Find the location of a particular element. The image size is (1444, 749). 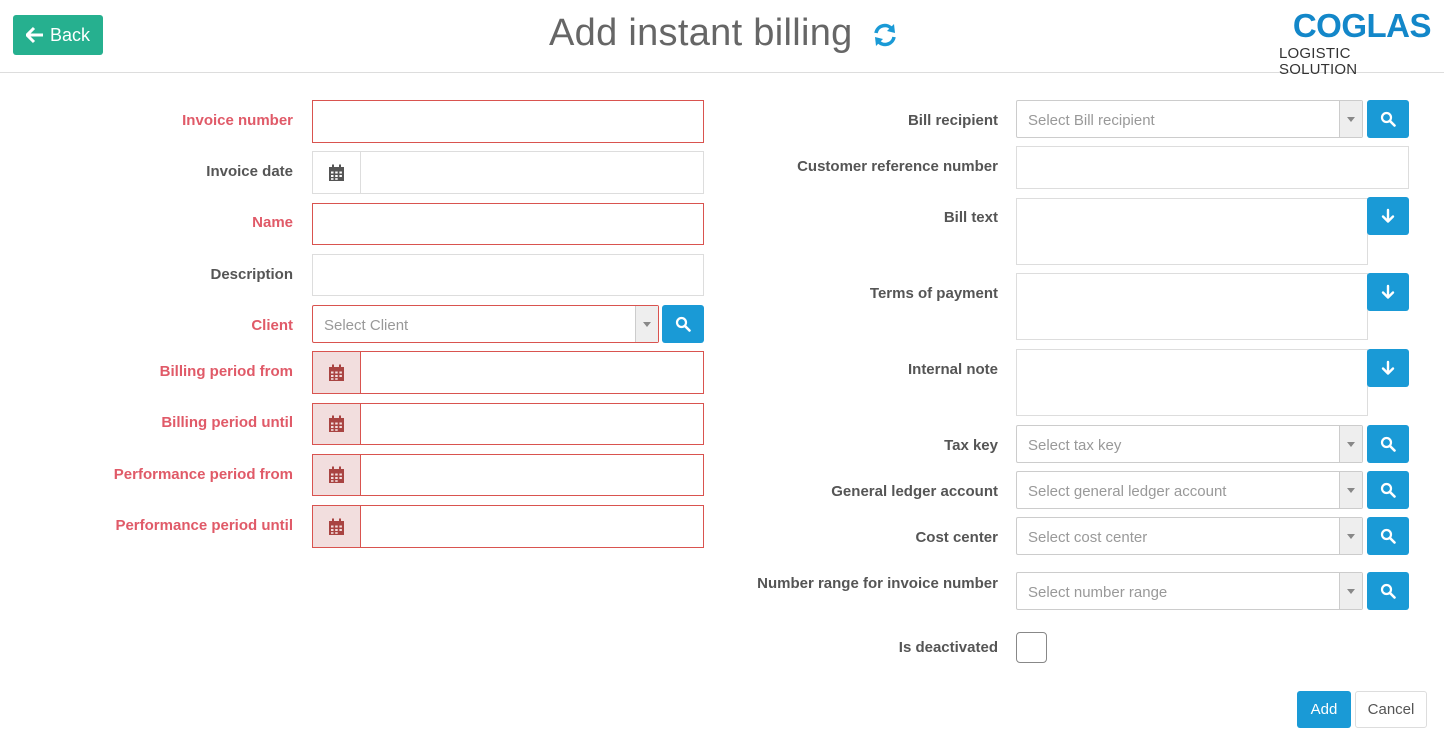

logo-sub-text: LOGISTIC SOLUTION is located at coordinates (1318, 61).